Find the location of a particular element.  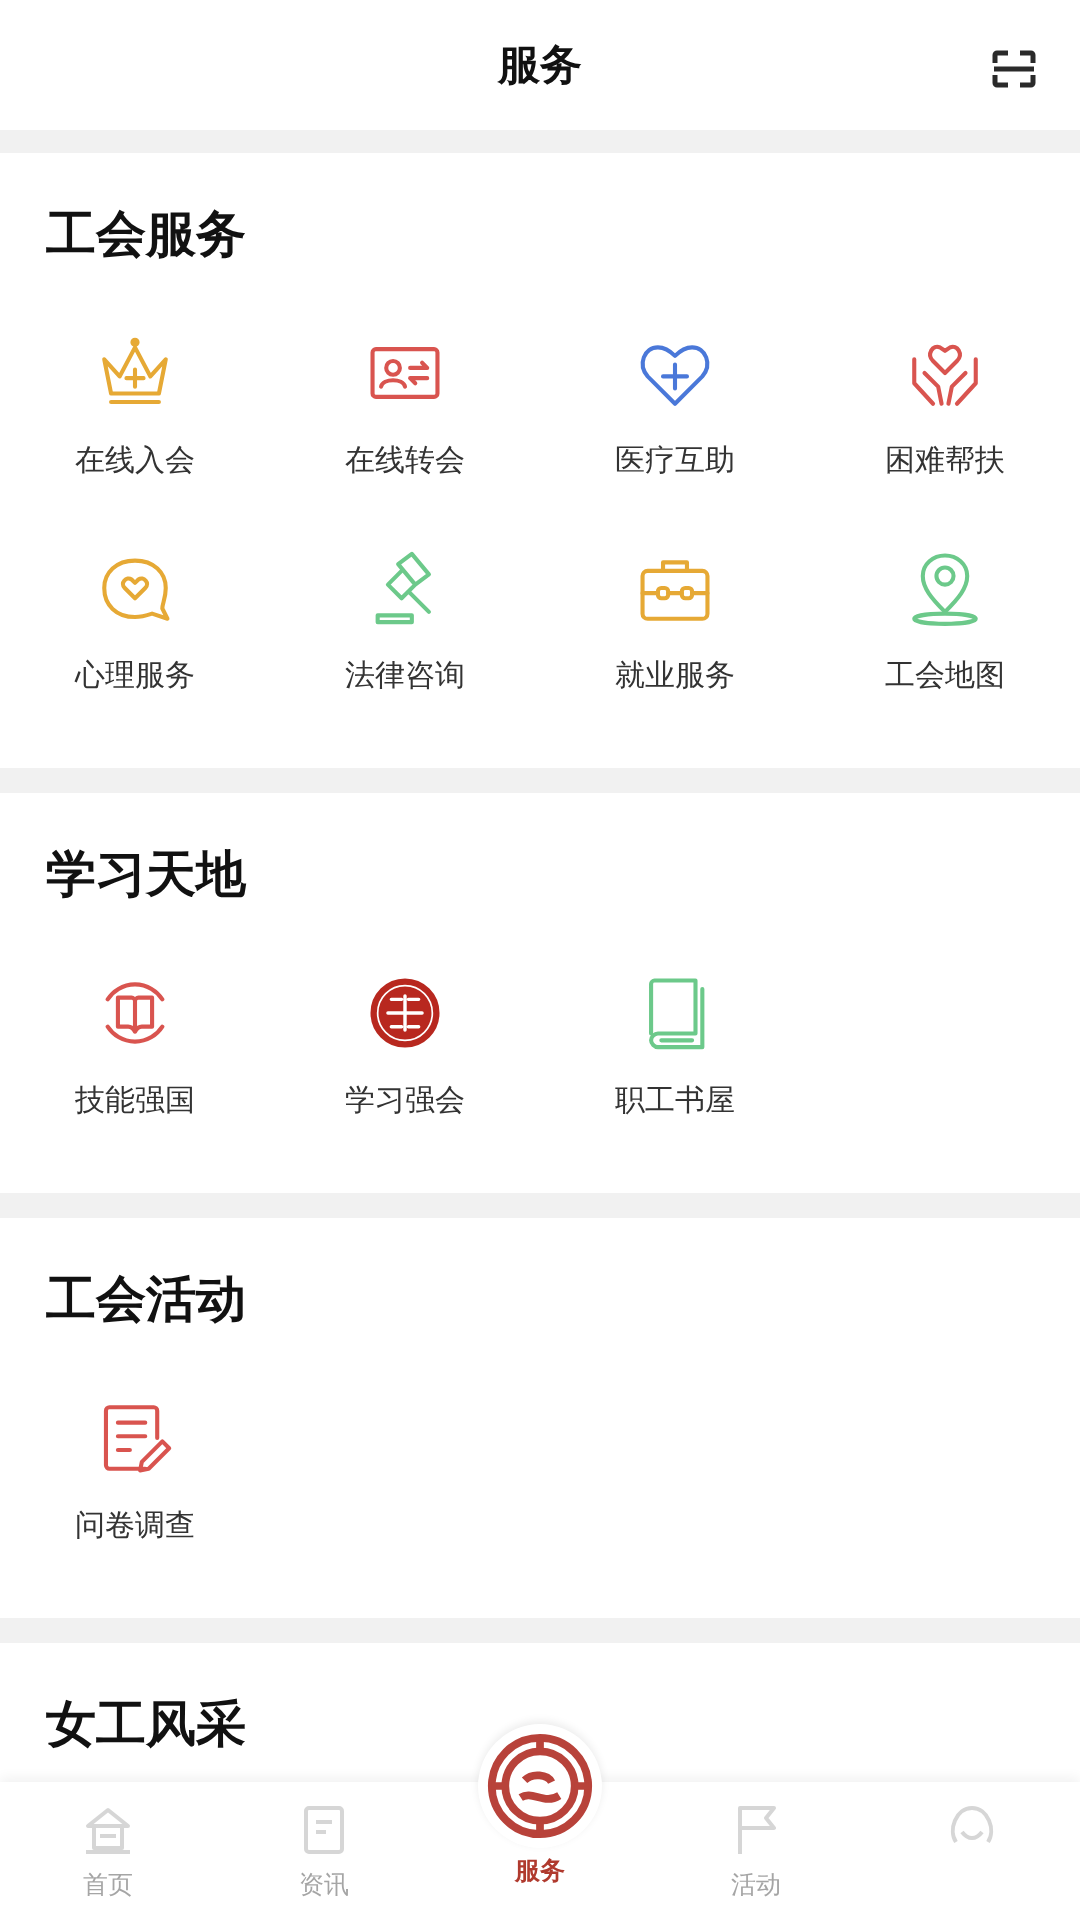

service-label: 技能强国 is located at coordinates (135, 1100).